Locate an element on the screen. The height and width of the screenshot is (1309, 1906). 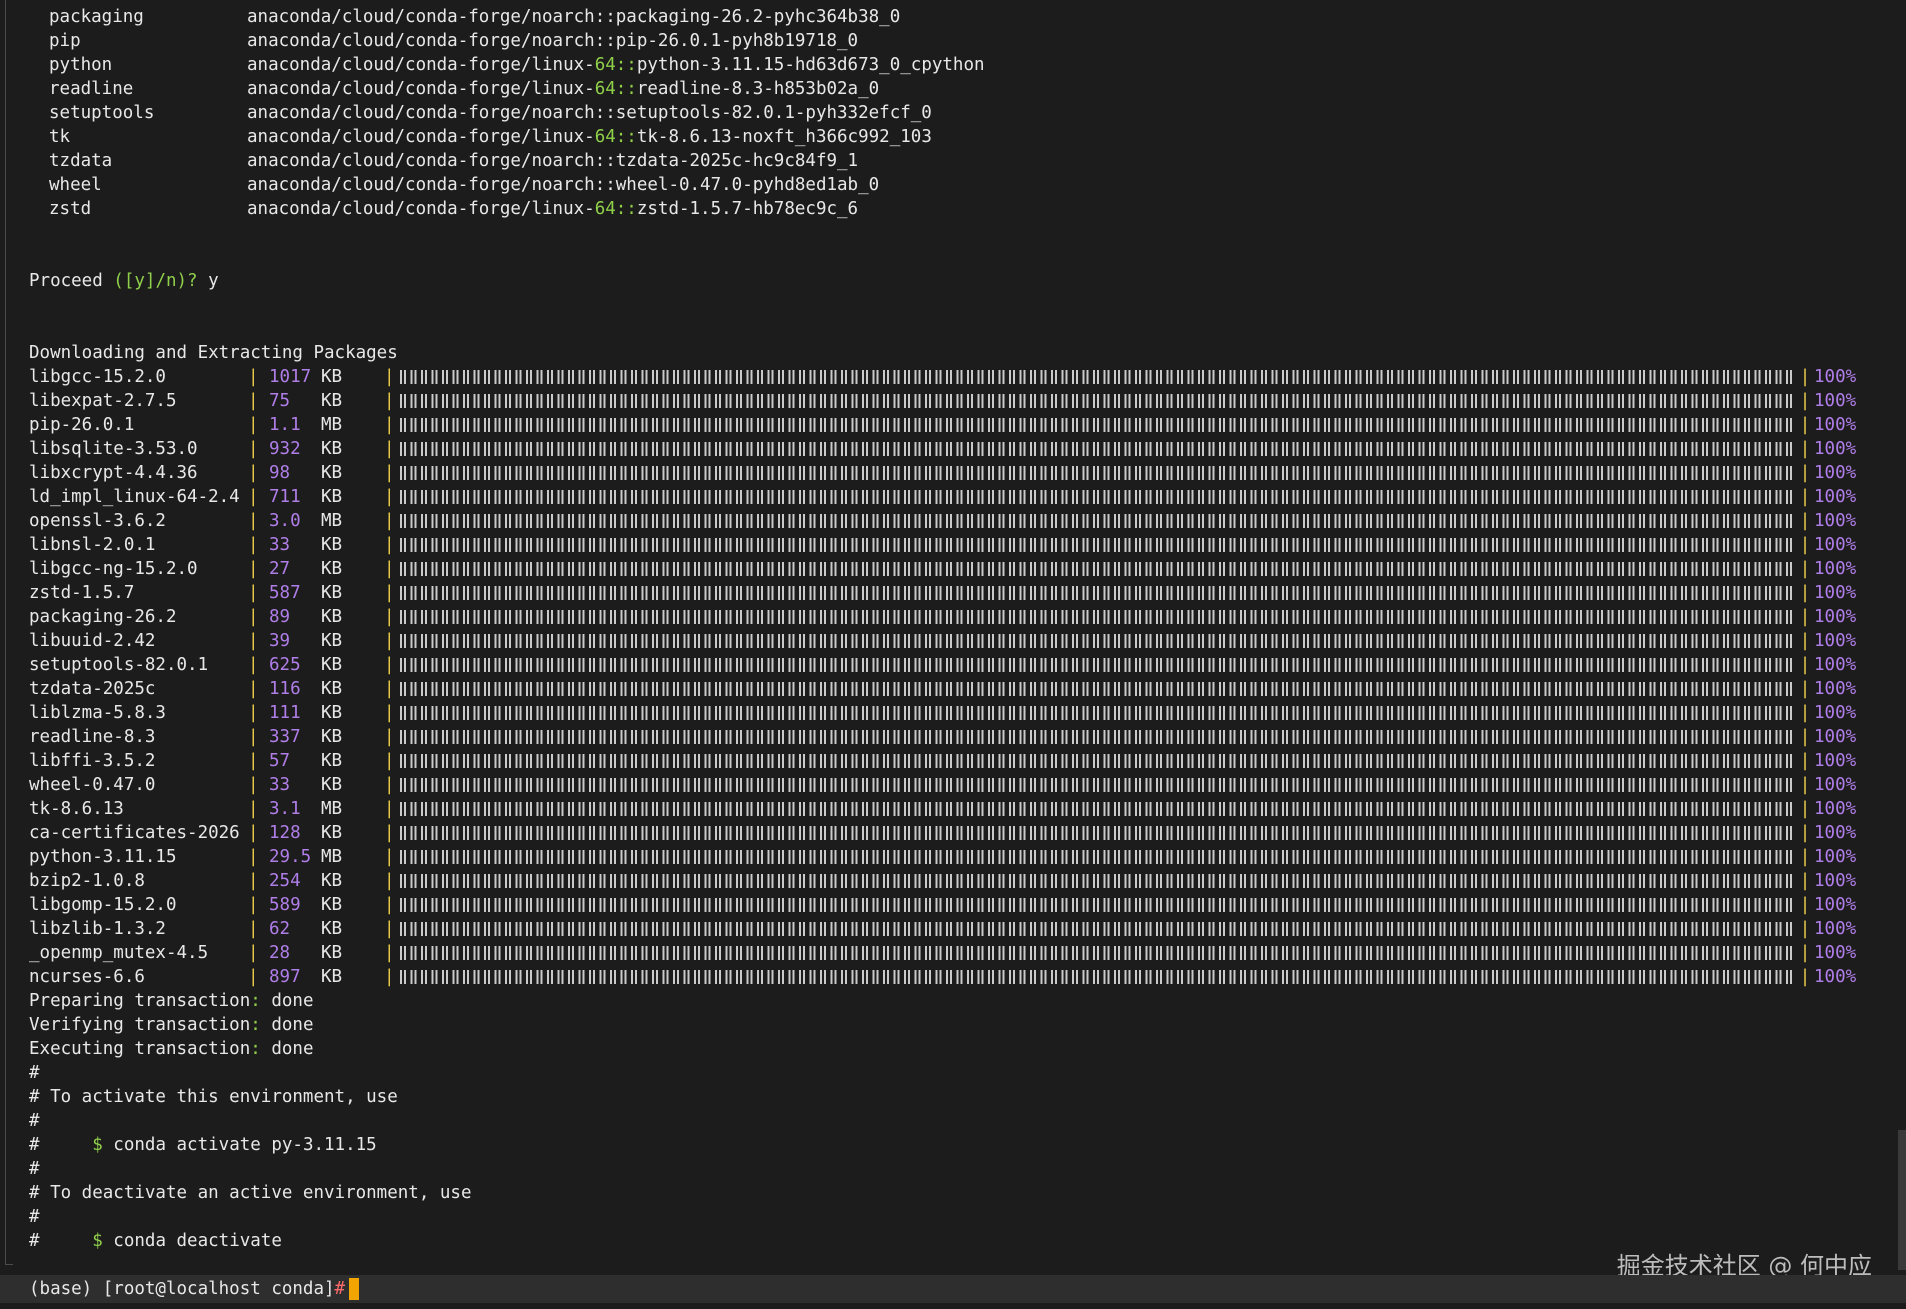
comment-command: $ conda deactivate is located at coordinates (187, 1241).